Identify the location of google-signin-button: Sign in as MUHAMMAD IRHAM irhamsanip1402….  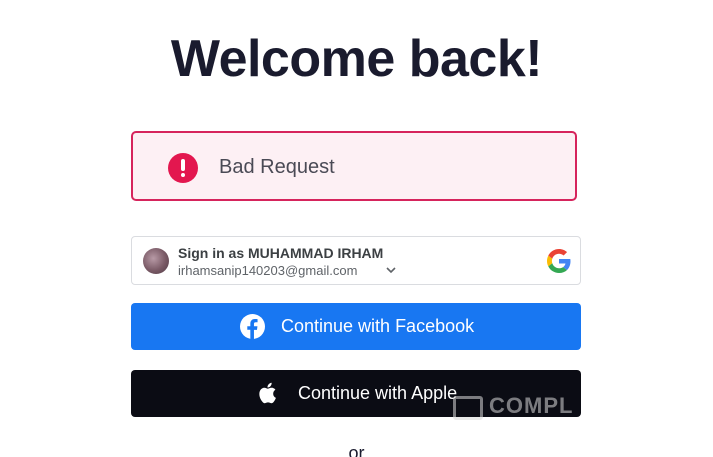
(356, 260).